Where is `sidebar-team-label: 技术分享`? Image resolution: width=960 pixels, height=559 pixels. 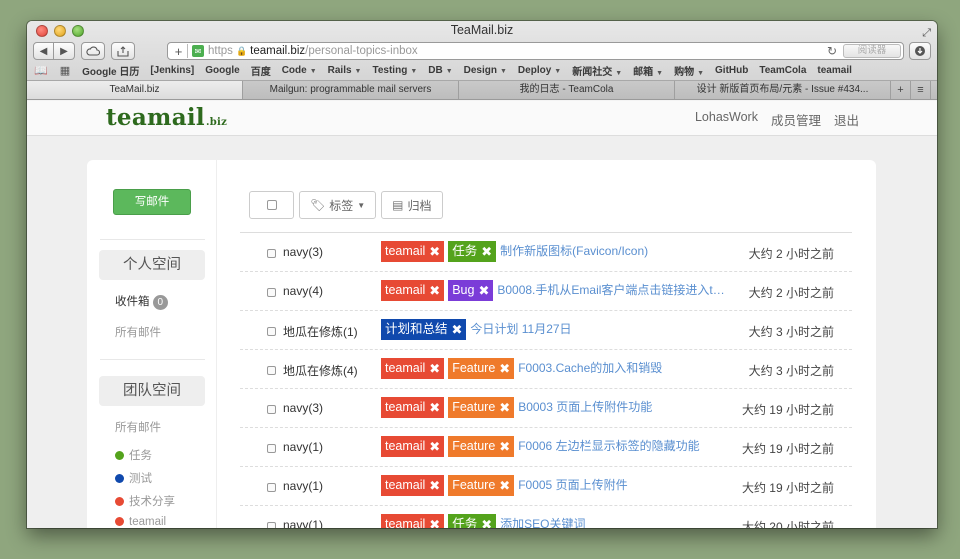
sidebar-team-label: 技术分享 is located at coordinates (145, 501).